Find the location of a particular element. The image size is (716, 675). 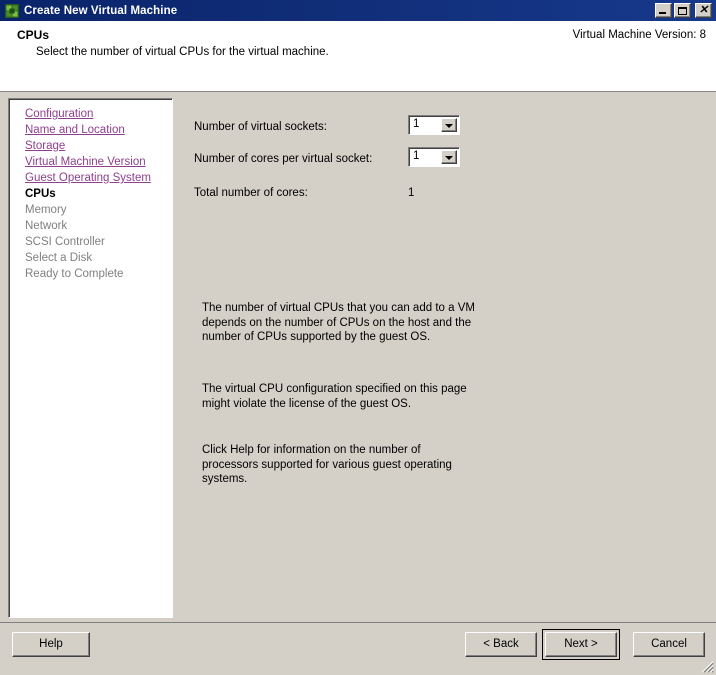

sidebar-item-virtual-machine-version: Virtual Machine Version is located at coordinates (90, 162).